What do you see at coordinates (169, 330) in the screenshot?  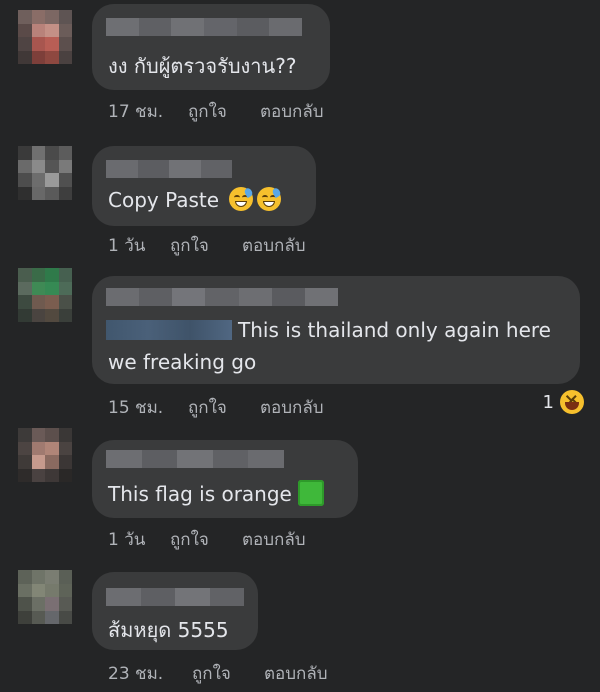 I see `redacted-mention` at bounding box center [169, 330].